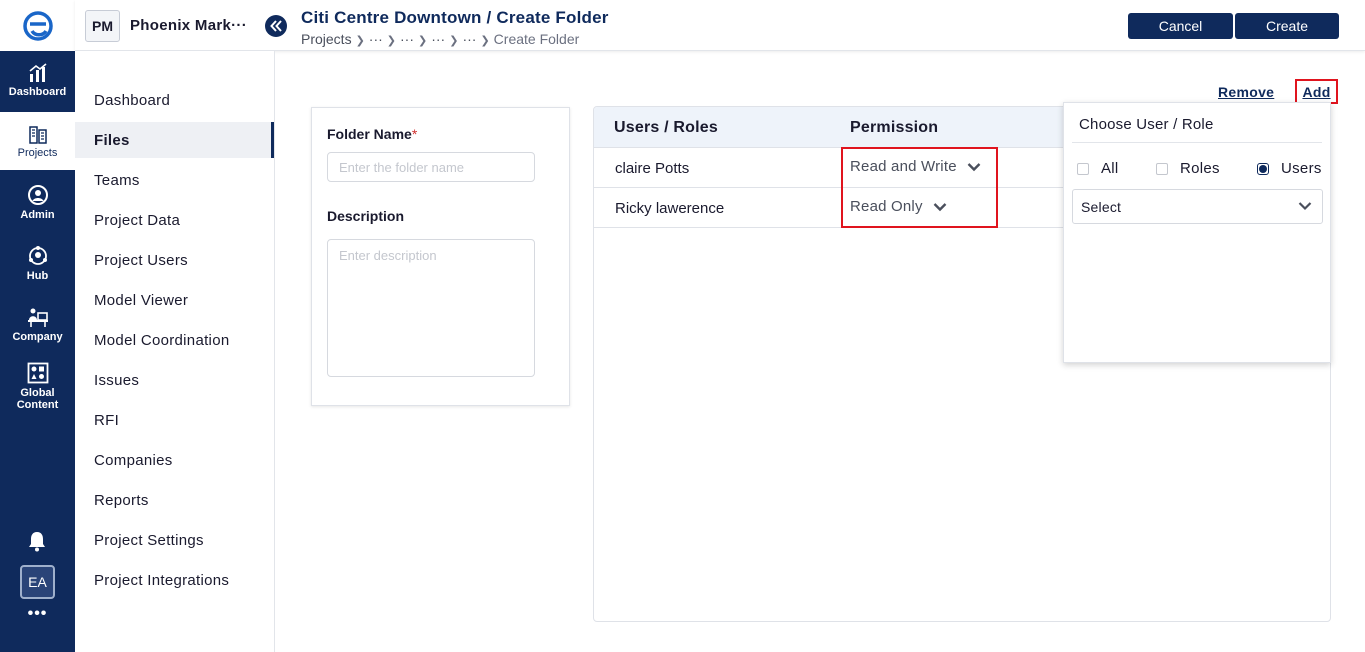 This screenshot has width=1365, height=652. I want to click on filter-option-all: All, so click(1098, 168).